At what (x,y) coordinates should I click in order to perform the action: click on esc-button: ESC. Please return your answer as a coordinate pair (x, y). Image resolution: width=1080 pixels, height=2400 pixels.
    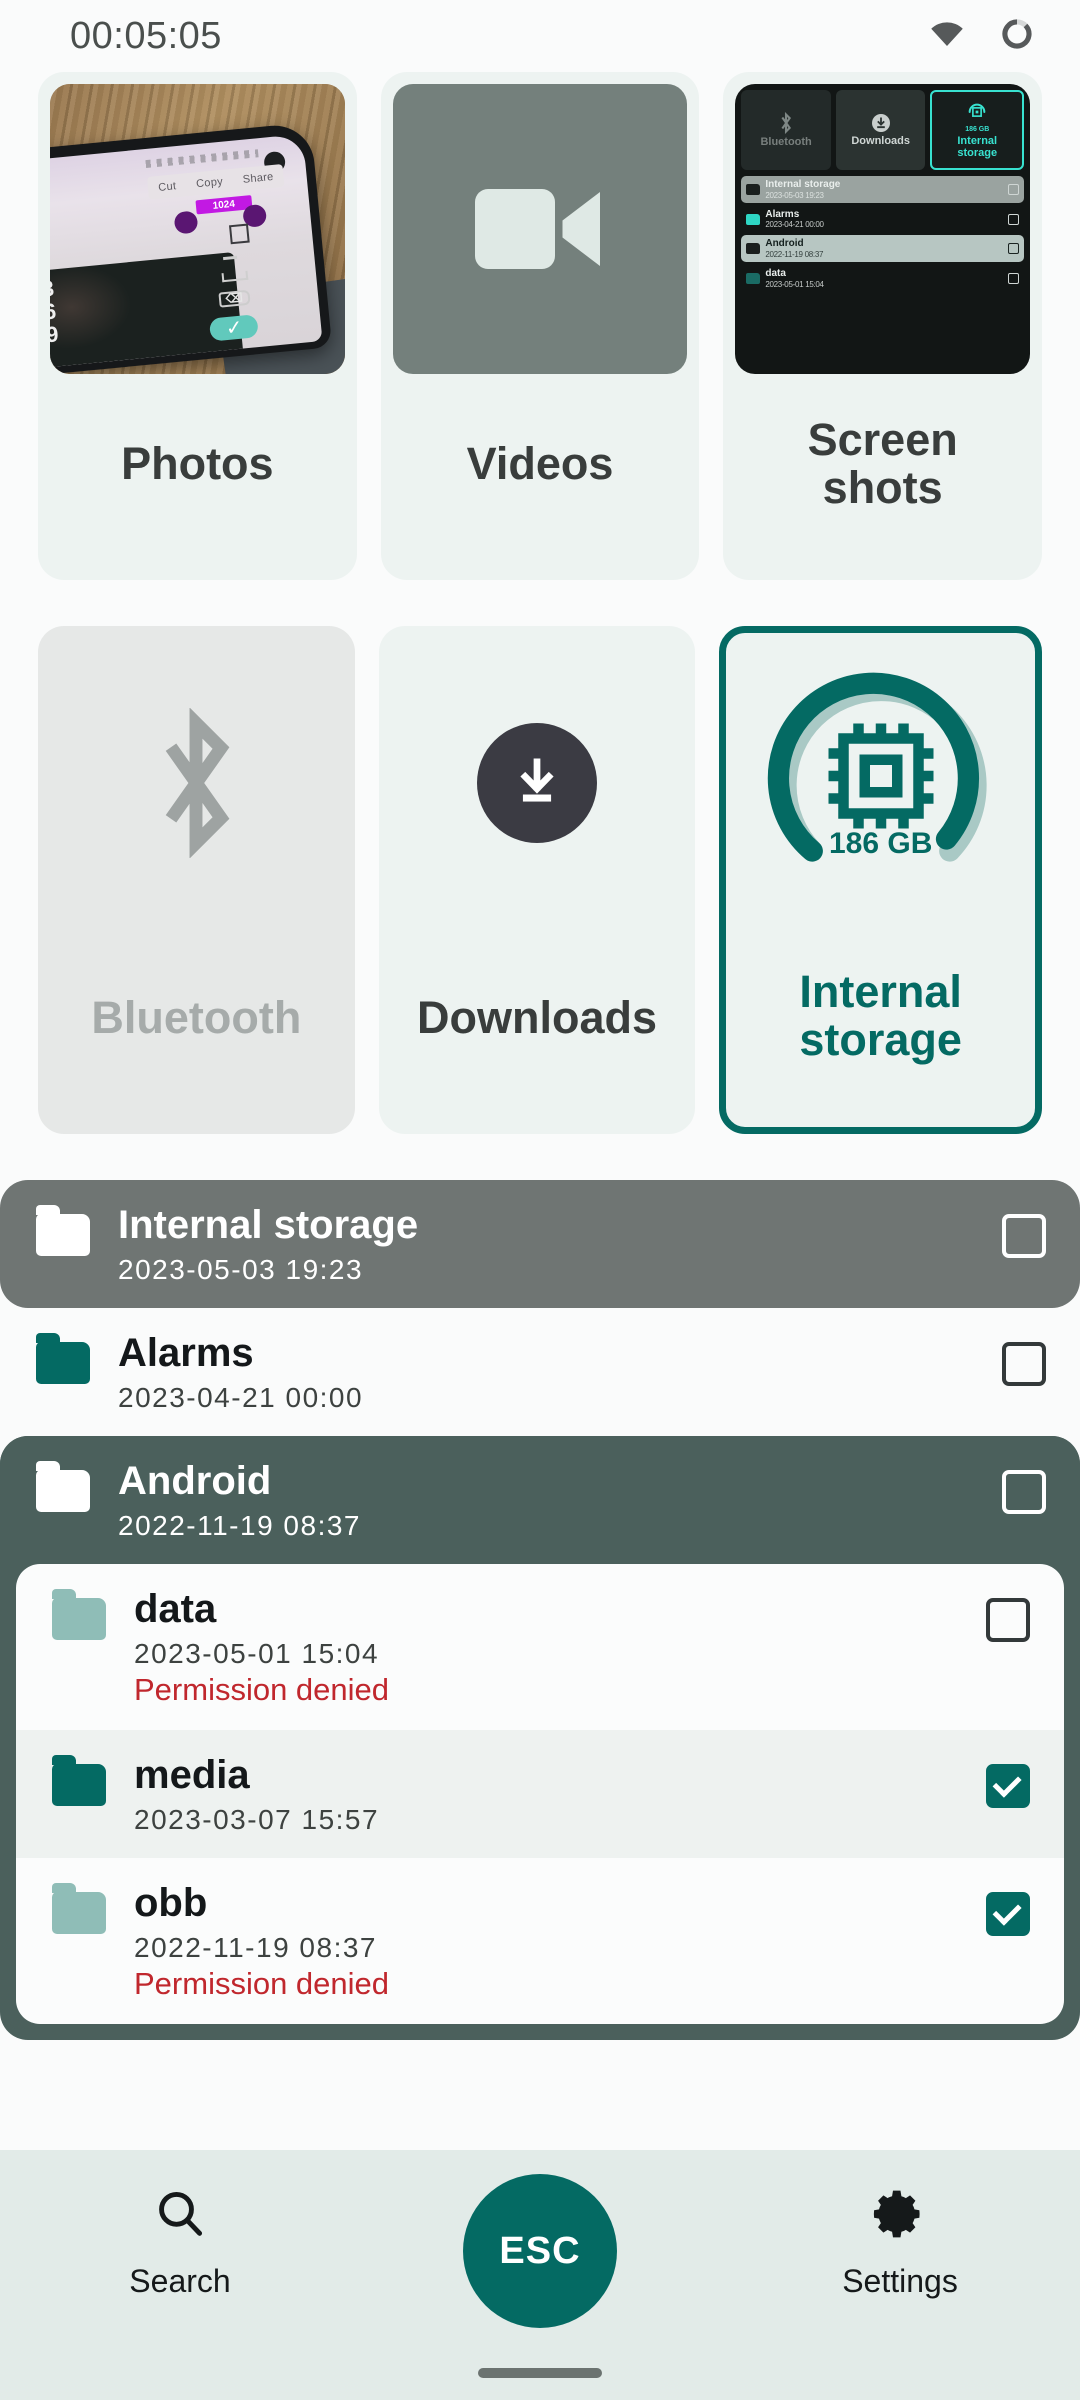
    Looking at the image, I should click on (540, 2251).